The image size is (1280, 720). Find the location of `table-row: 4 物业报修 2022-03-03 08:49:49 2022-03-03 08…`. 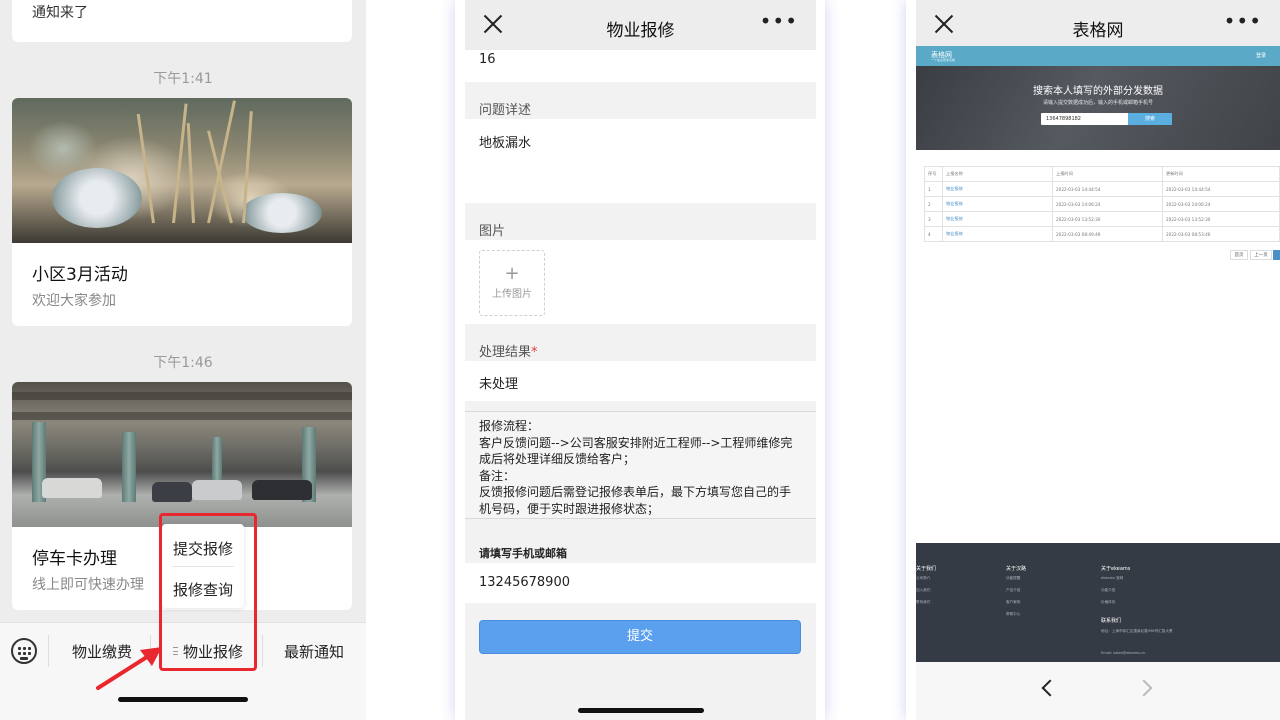

table-row: 4 物业报修 2022-03-03 08:49:49 2022-03-03 08… is located at coordinates (1102, 234).